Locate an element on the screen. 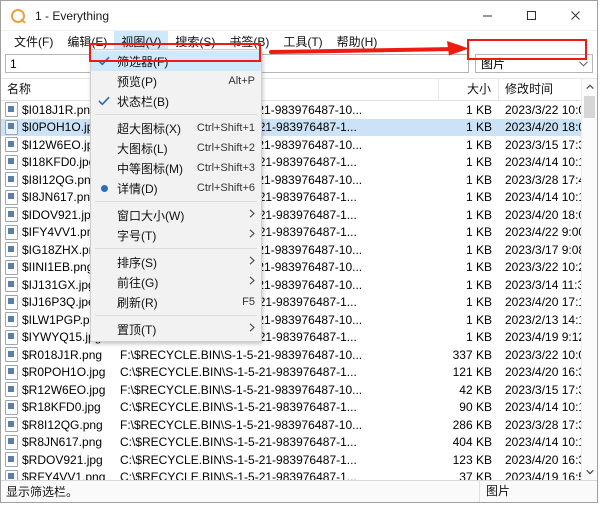 The width and height of the screenshot is (600, 505). cell-name: $RFY4VV1.png is located at coordinates (57, 474).